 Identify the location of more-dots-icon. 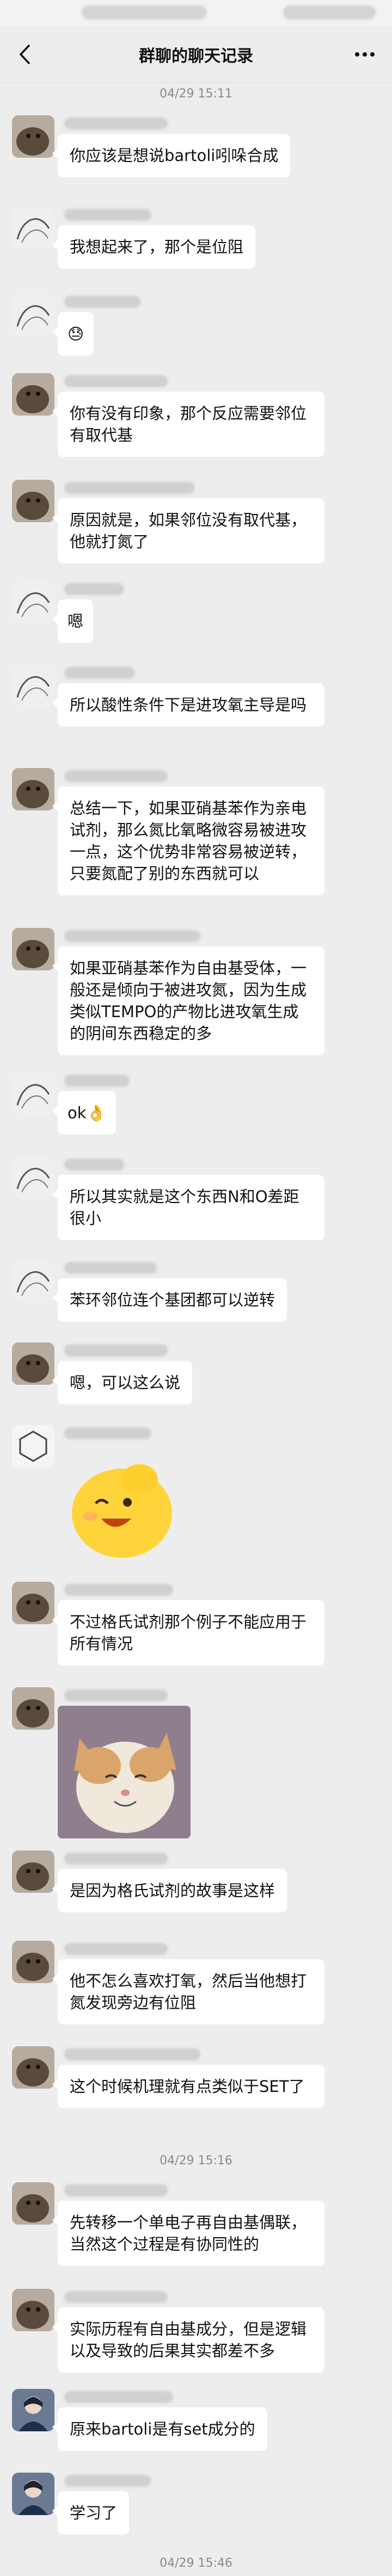
(365, 54).